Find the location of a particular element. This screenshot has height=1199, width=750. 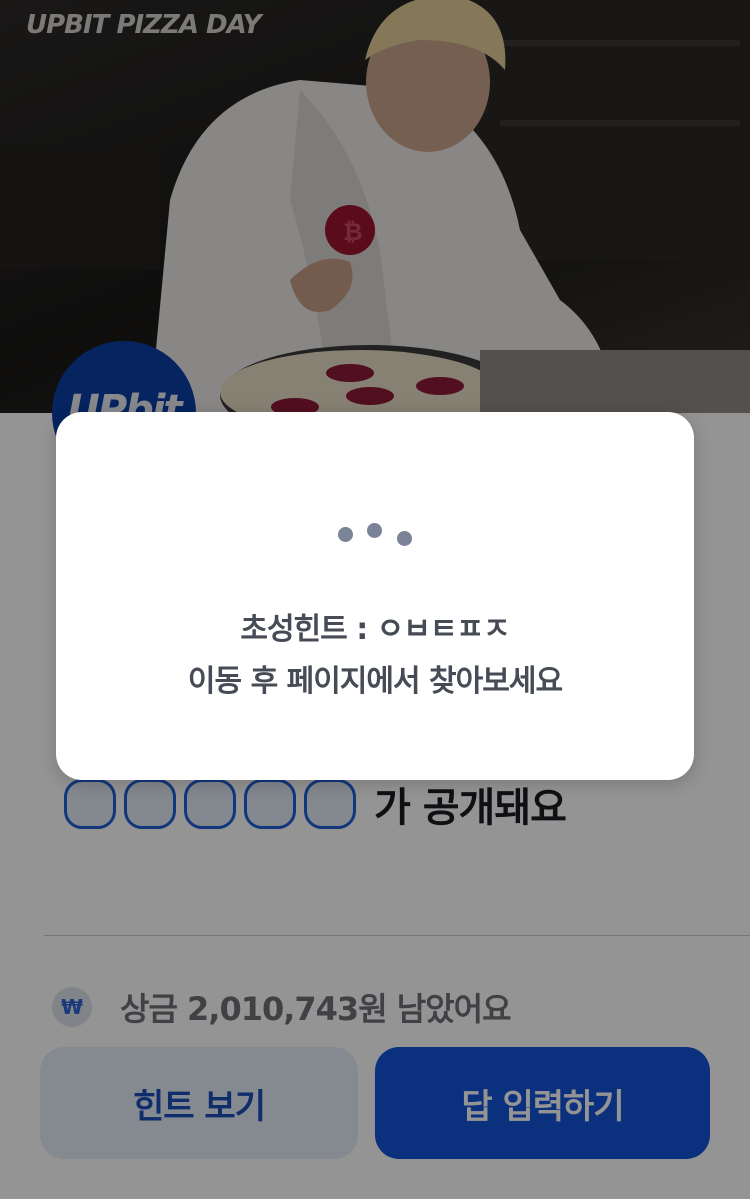

loading-dots-icon is located at coordinates (375, 492).